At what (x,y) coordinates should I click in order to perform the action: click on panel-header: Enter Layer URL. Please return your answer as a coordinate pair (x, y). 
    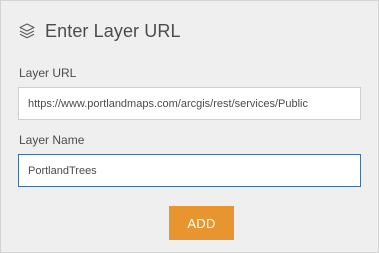
    Looking at the image, I should click on (99, 31).